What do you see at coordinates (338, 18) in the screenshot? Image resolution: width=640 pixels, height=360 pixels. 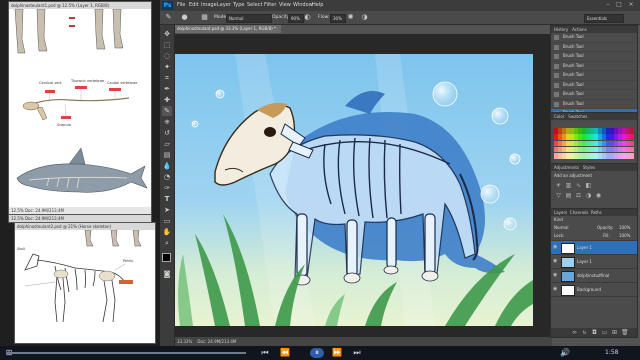 I see `flow-input: 30%` at bounding box center [338, 18].